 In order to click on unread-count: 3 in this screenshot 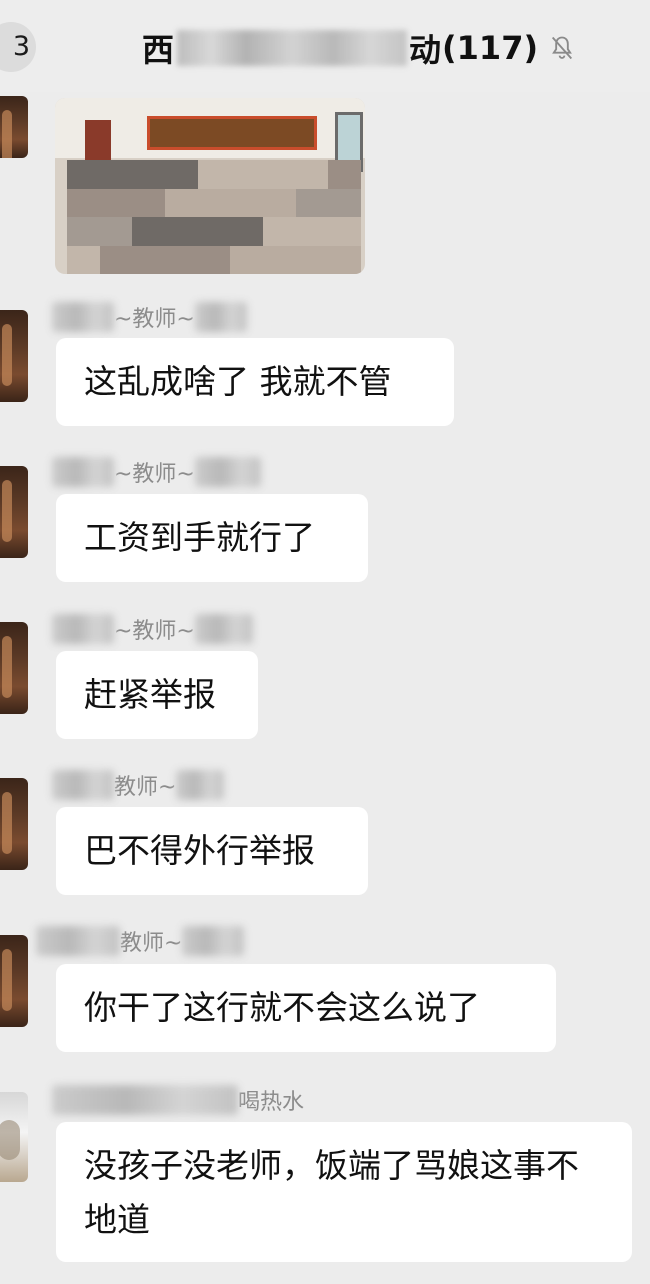, I will do `click(21, 46)`.